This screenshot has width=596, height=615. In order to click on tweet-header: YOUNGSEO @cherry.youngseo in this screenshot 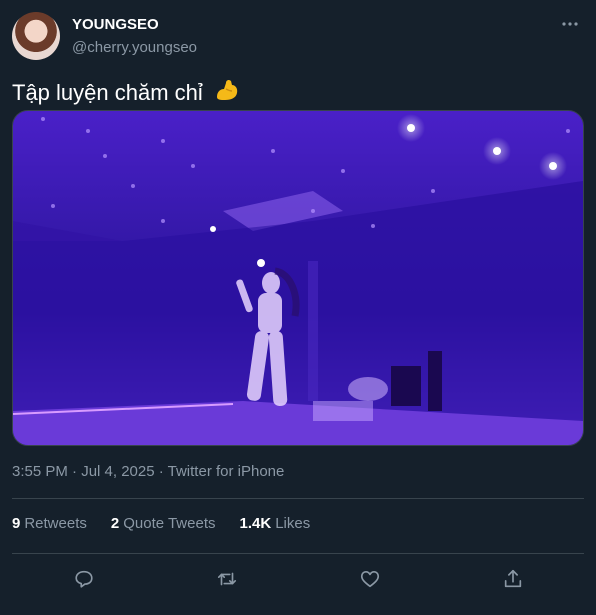, I will do `click(298, 36)`.